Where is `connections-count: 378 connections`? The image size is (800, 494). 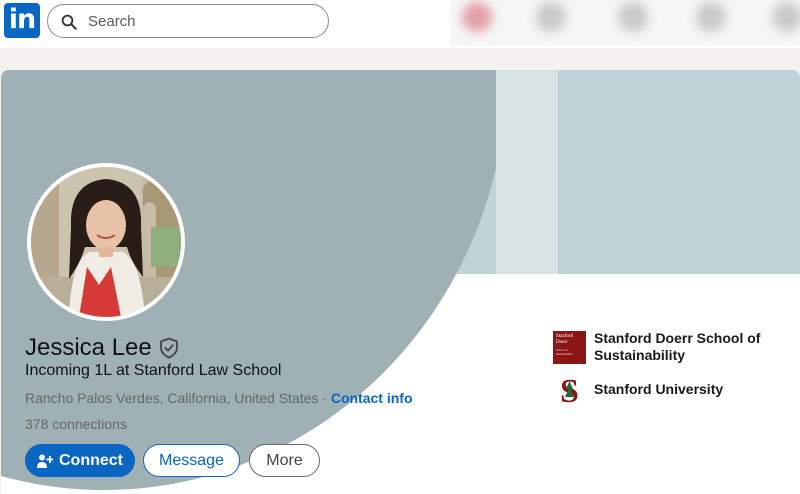 connections-count: 378 connections is located at coordinates (76, 424).